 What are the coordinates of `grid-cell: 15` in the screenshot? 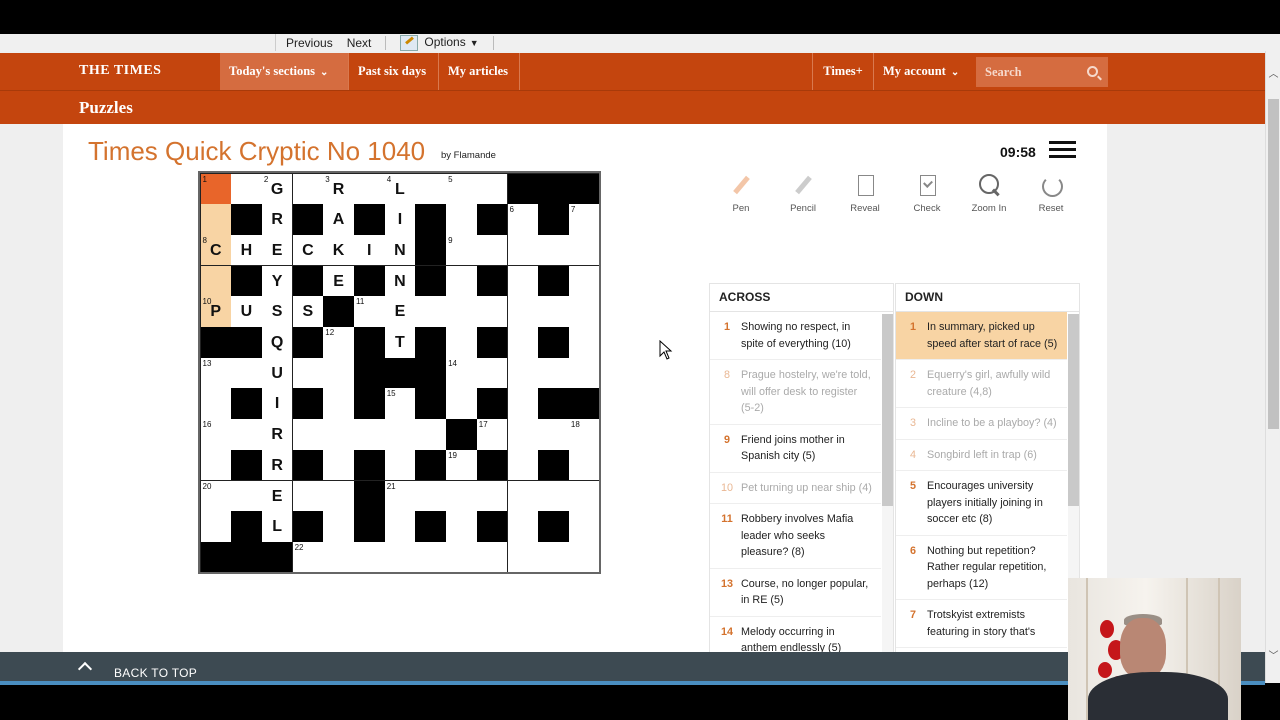 It's located at (400, 403).